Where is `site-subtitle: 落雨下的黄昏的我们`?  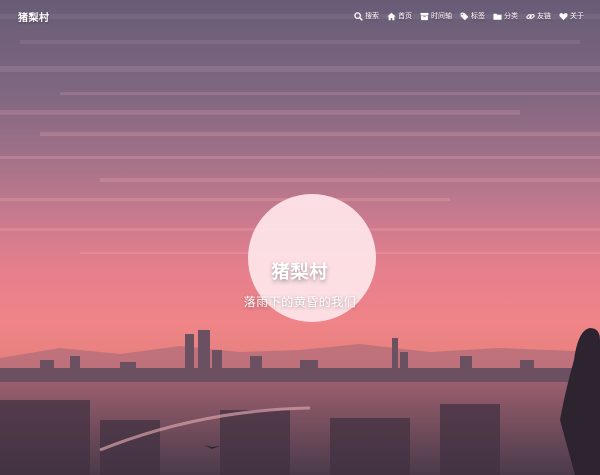
site-subtitle: 落雨下的黄昏的我们 is located at coordinates (300, 302).